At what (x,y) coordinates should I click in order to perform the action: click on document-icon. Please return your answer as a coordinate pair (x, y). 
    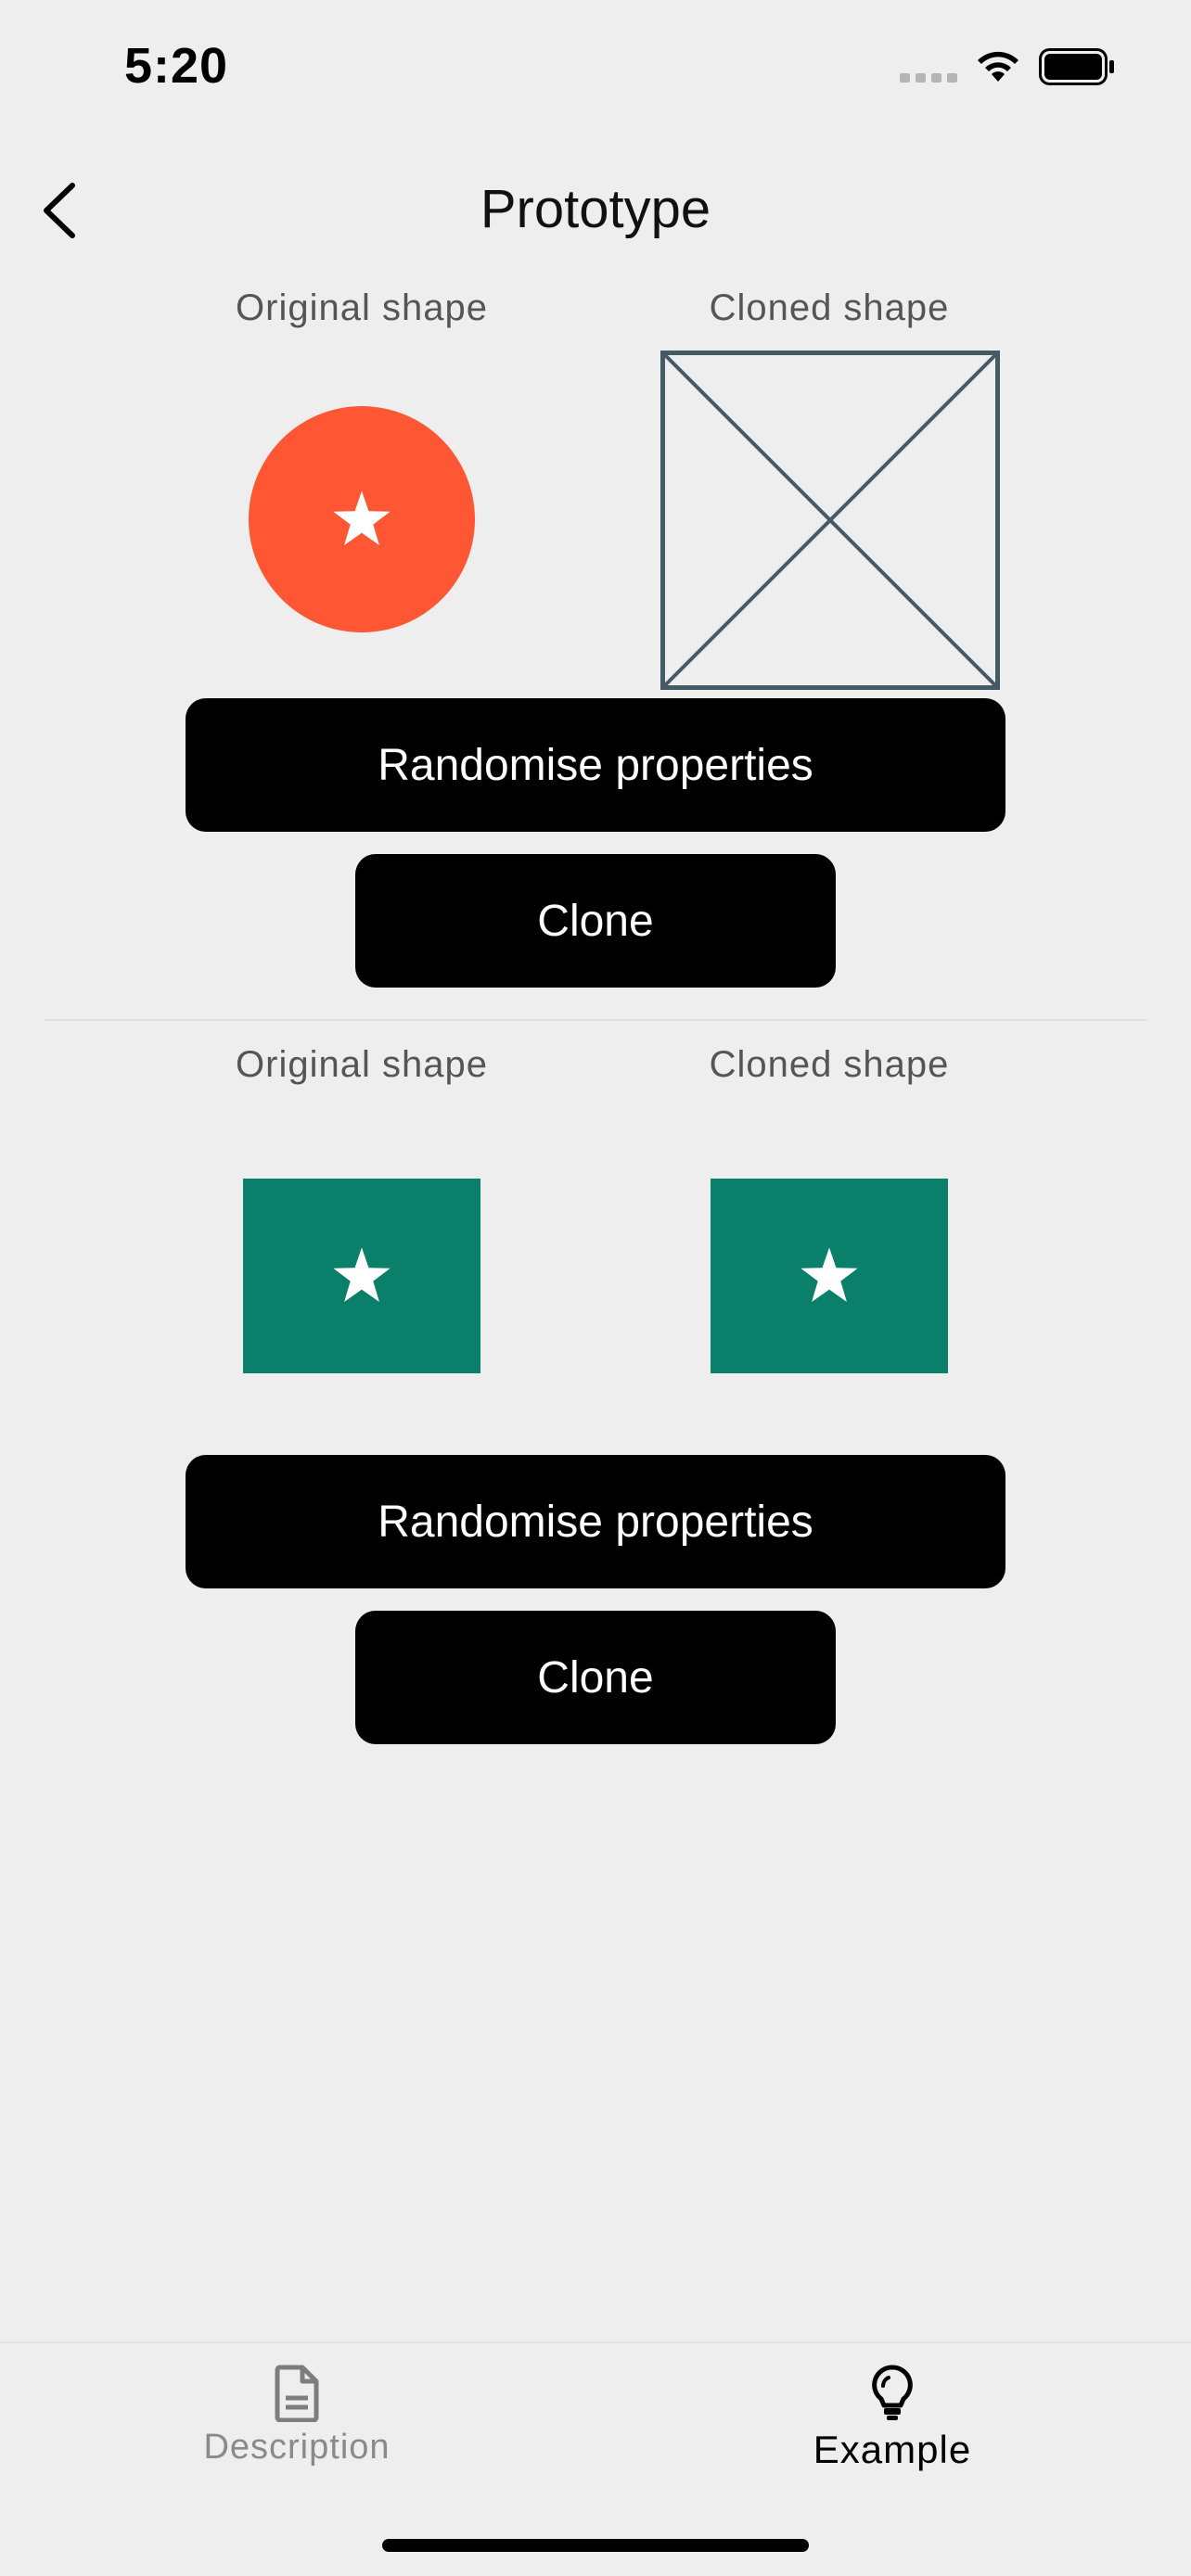
    Looking at the image, I should click on (297, 2393).